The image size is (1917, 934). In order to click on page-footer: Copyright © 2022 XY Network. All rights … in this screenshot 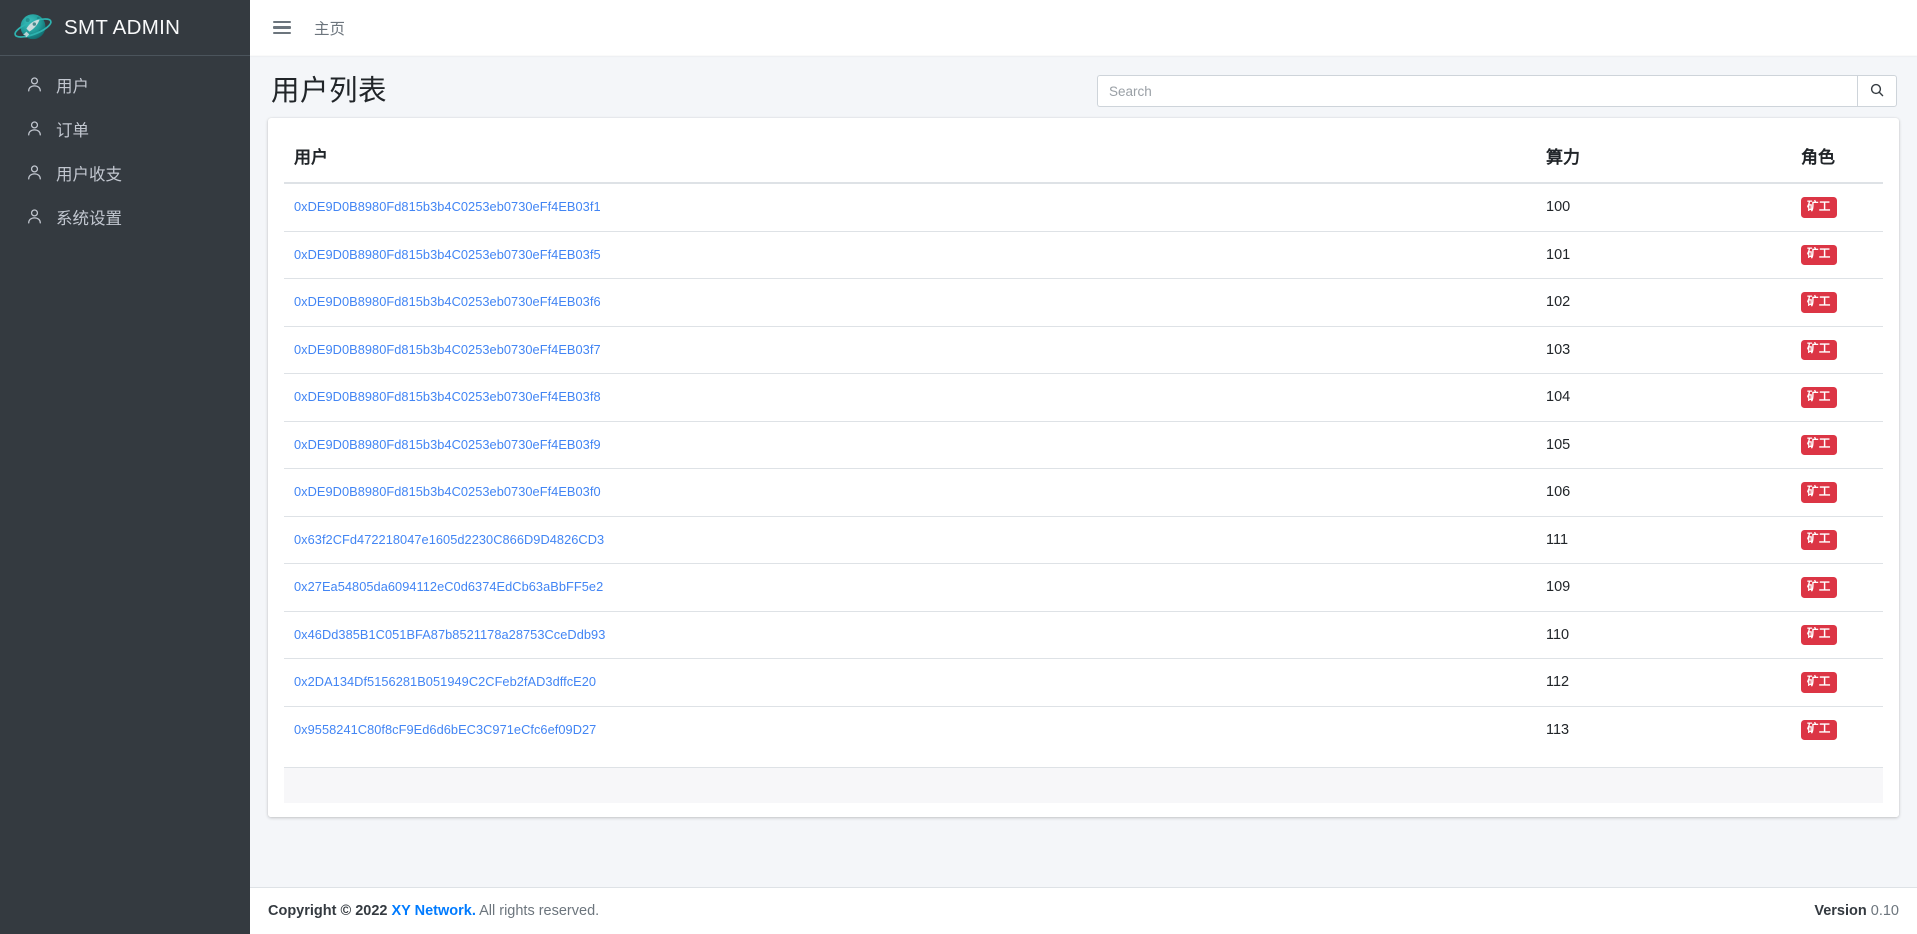, I will do `click(1083, 910)`.